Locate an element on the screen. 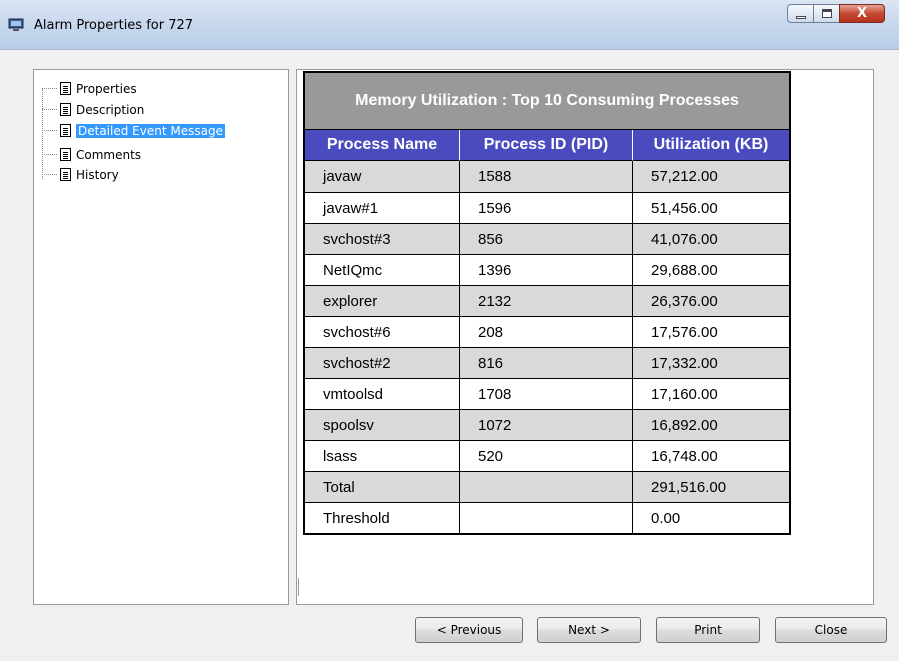  pid-cell: 208 is located at coordinates (545, 331).